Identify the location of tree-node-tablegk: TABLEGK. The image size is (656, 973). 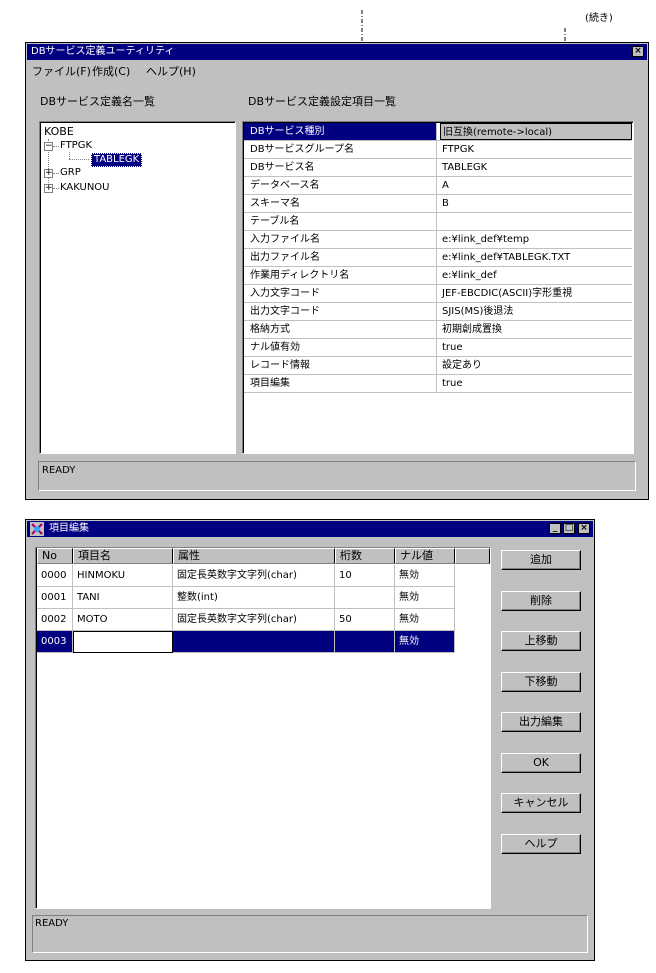
(117, 160).